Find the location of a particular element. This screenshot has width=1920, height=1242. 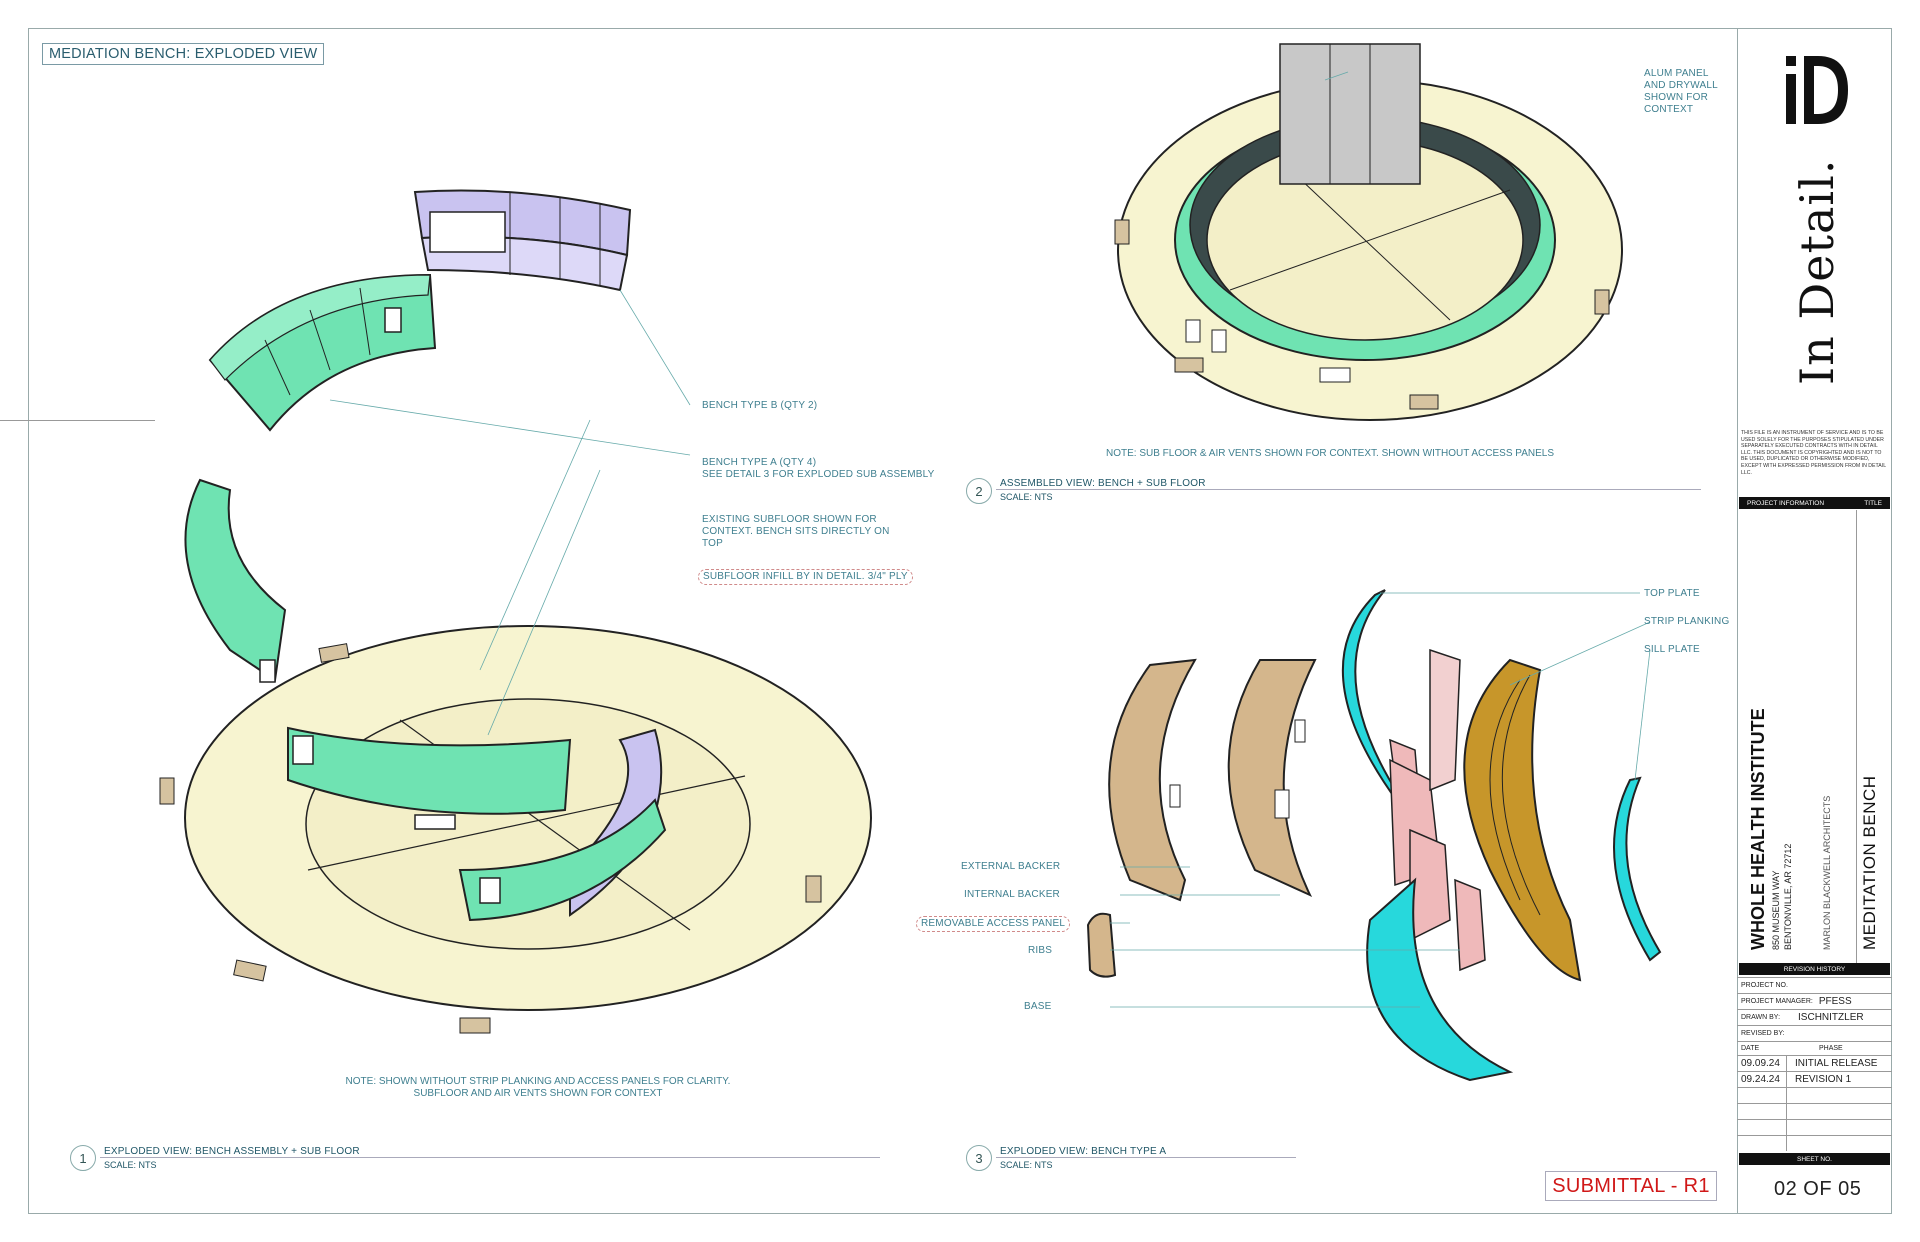

view1-scale: SCALE: NTS is located at coordinates (130, 1165).